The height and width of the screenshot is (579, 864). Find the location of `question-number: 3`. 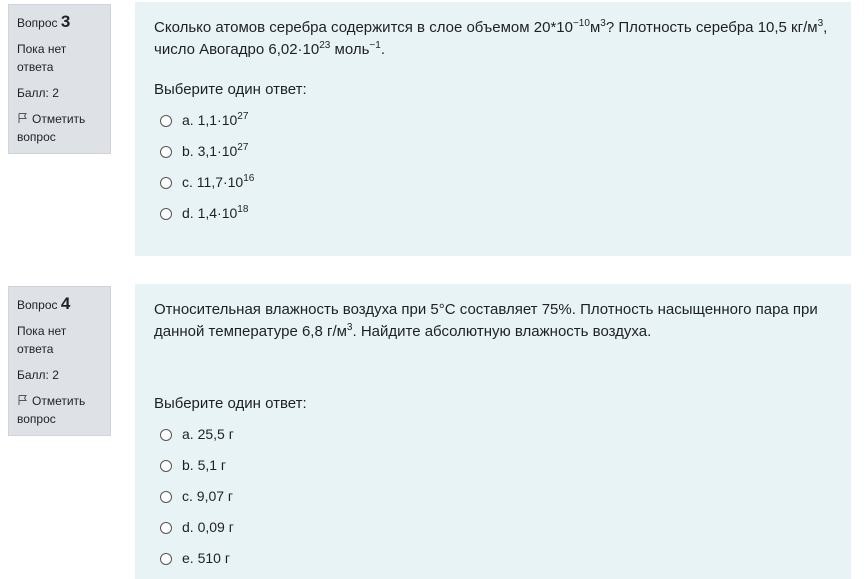

question-number: 3 is located at coordinates (65, 21).